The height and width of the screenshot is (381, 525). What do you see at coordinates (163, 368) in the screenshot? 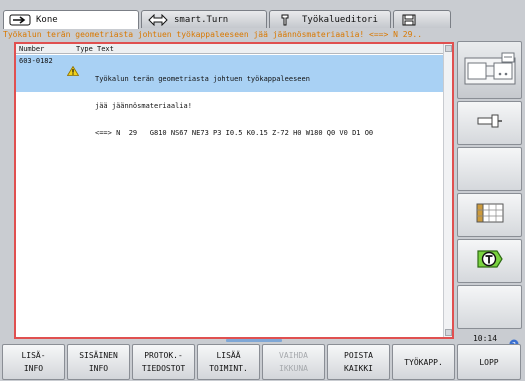
I see `softkey-label: TIEDOSTOT` at bounding box center [163, 368].